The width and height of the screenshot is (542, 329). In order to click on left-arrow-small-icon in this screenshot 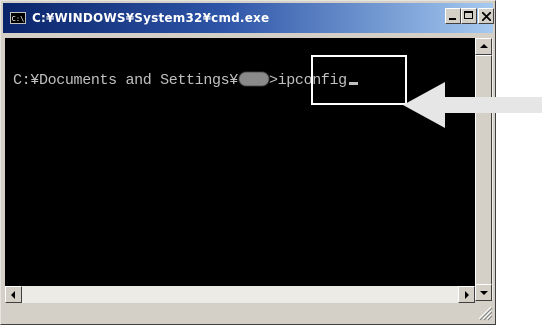, I will do `click(13, 295)`.